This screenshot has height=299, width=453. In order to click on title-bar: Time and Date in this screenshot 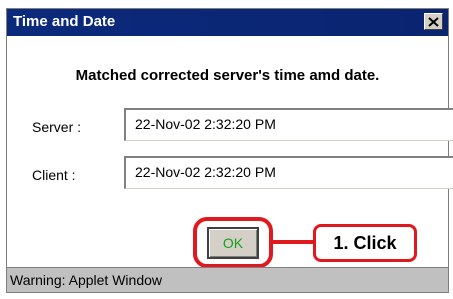, I will do `click(227, 22)`.